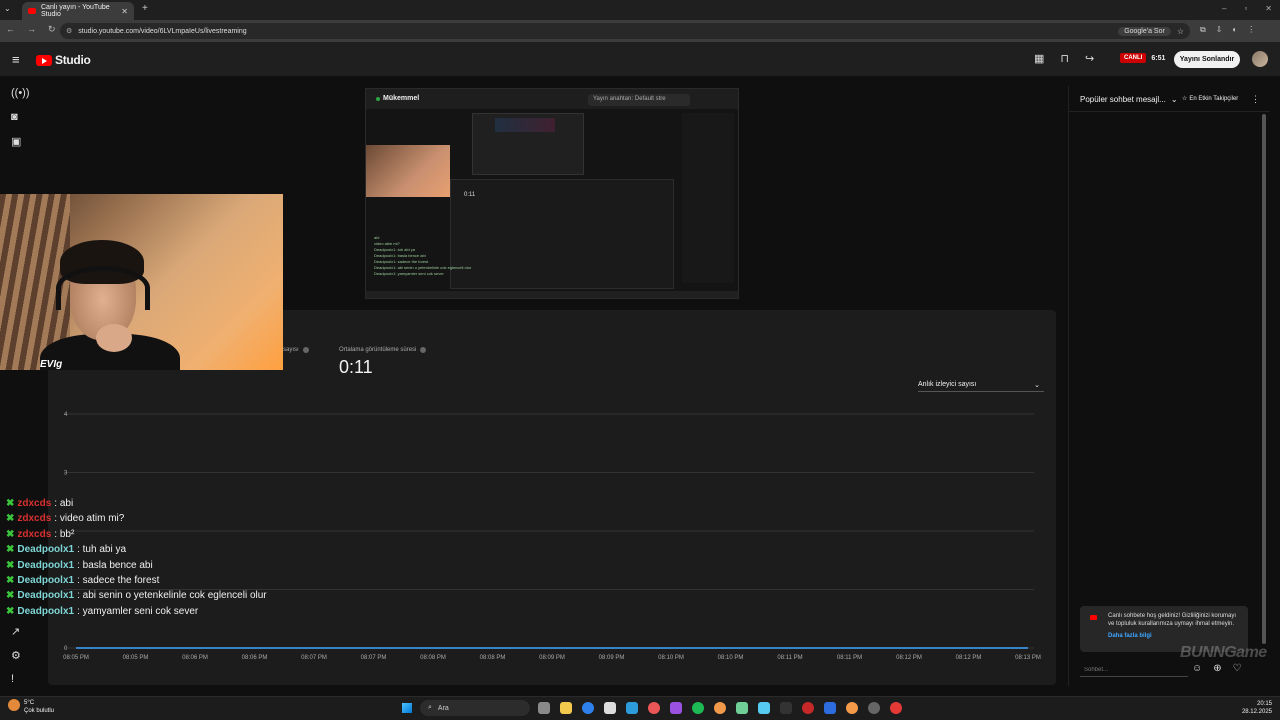 This screenshot has width=1280, height=720. I want to click on chat-message: : basla bence abi, so click(115, 565).